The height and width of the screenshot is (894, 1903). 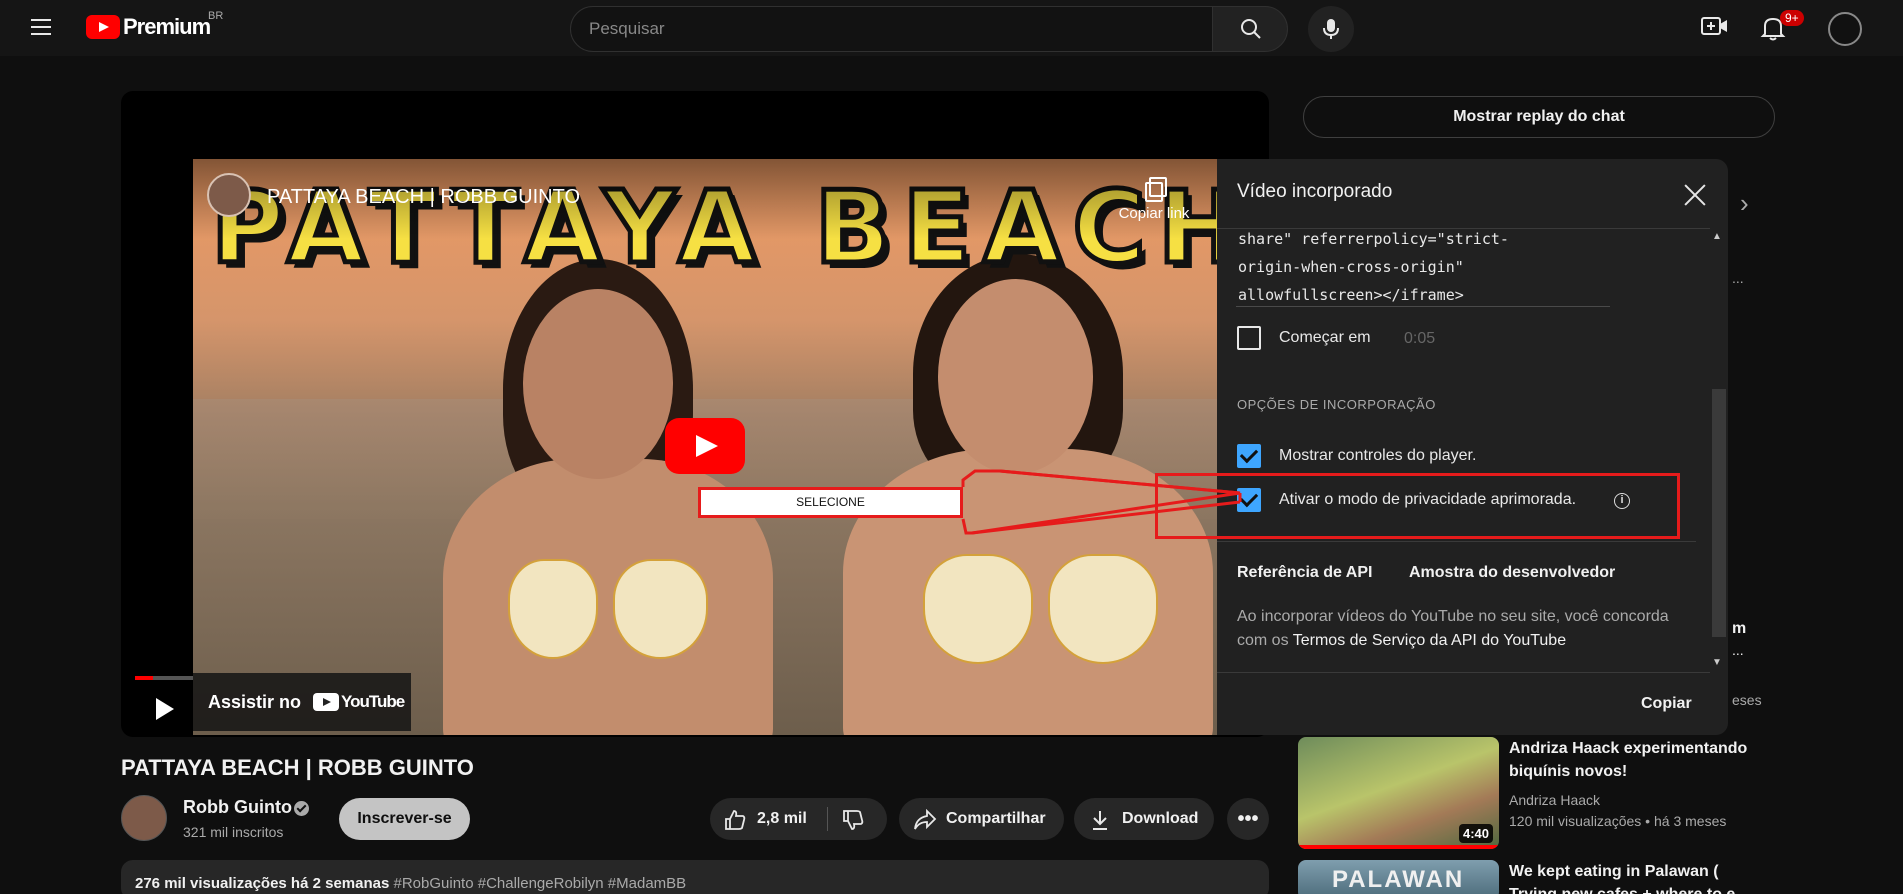 What do you see at coordinates (996, 818) in the screenshot?
I see `share-label: Compartilhar` at bounding box center [996, 818].